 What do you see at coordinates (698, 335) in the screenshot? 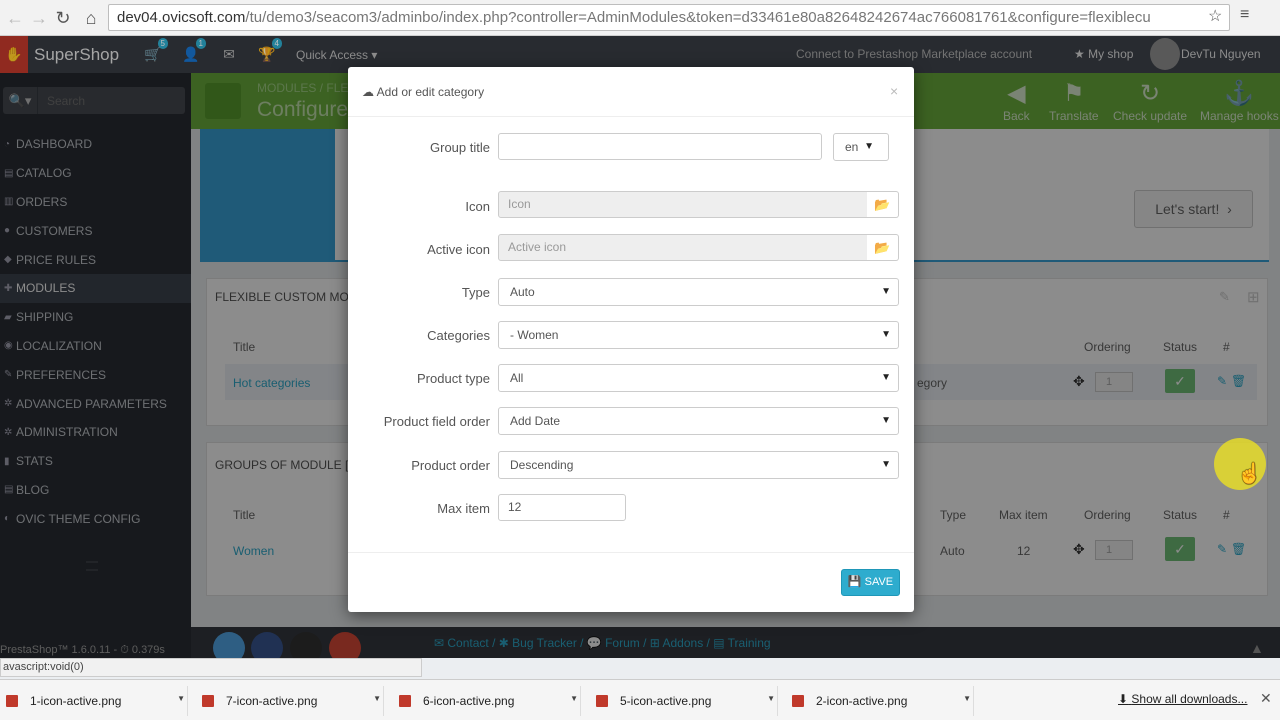
I see `categories-select: - Women ▼` at bounding box center [698, 335].